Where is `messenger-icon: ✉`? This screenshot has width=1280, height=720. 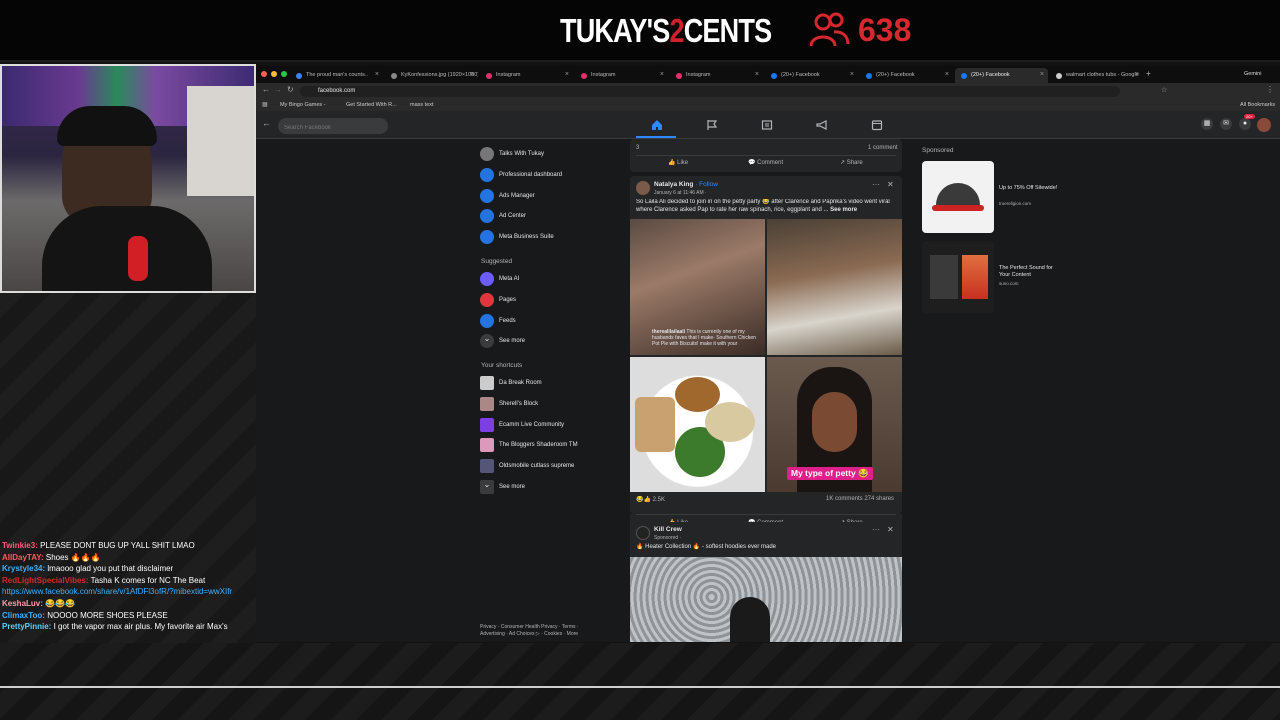 messenger-icon: ✉ is located at coordinates (1226, 124).